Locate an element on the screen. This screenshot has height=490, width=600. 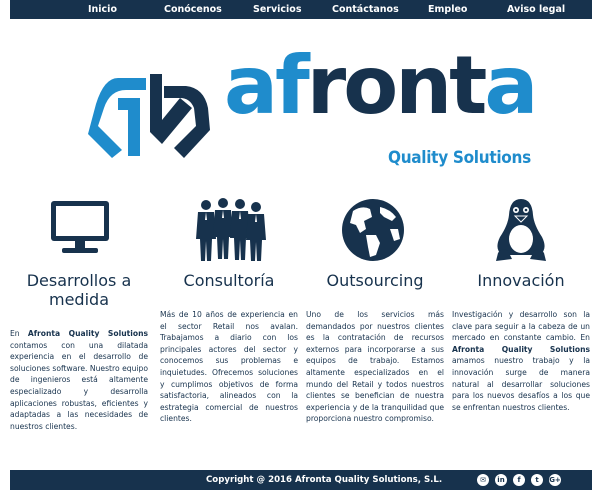
linkedin-icon: in is located at coordinates (501, 480).